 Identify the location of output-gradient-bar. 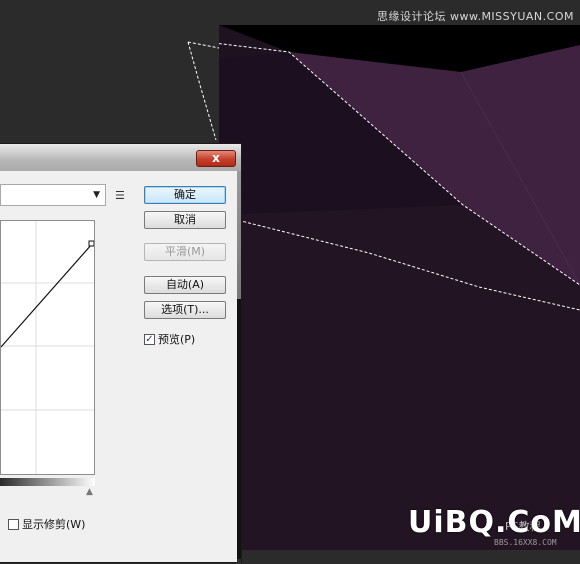
(47, 482).